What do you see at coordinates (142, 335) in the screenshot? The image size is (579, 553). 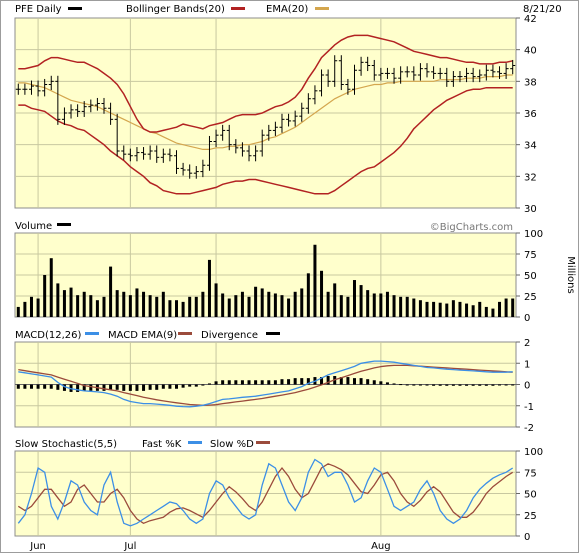 I see `macd-ema-legend-label: MACD EMA(9)` at bounding box center [142, 335].